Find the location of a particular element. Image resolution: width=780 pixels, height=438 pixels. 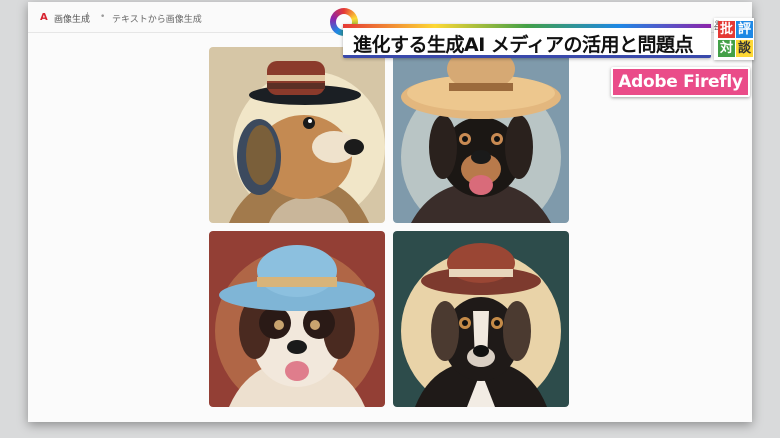

show-logo: the 批 評 対 談 is located at coordinates (734, 39).